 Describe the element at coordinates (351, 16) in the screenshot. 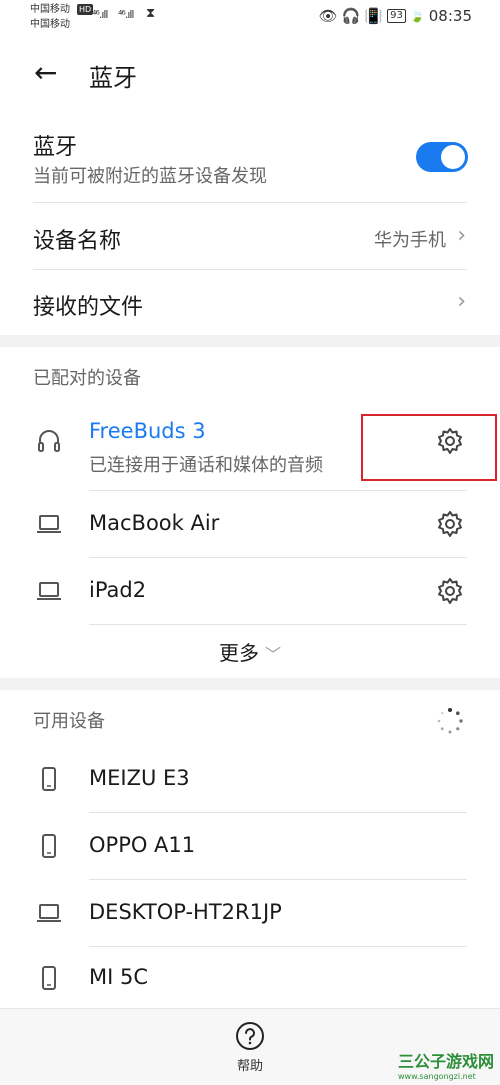

I see `headphones-status-icon: 🎧` at that location.